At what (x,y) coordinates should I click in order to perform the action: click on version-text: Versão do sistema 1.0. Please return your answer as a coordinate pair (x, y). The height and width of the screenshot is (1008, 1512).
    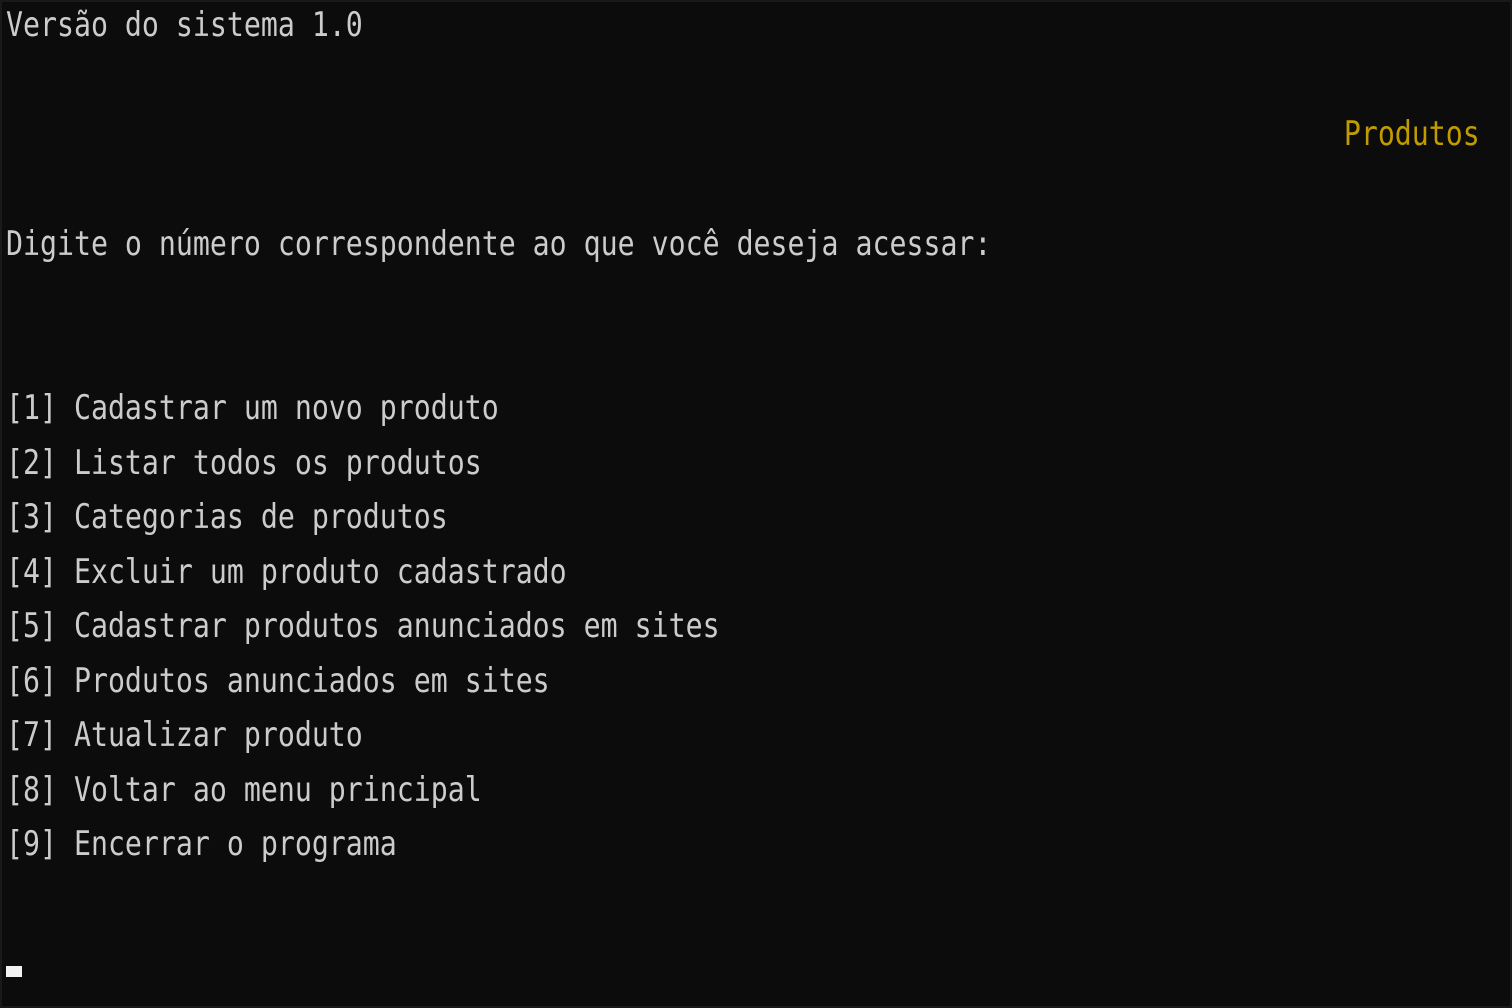
    Looking at the image, I should click on (184, 25).